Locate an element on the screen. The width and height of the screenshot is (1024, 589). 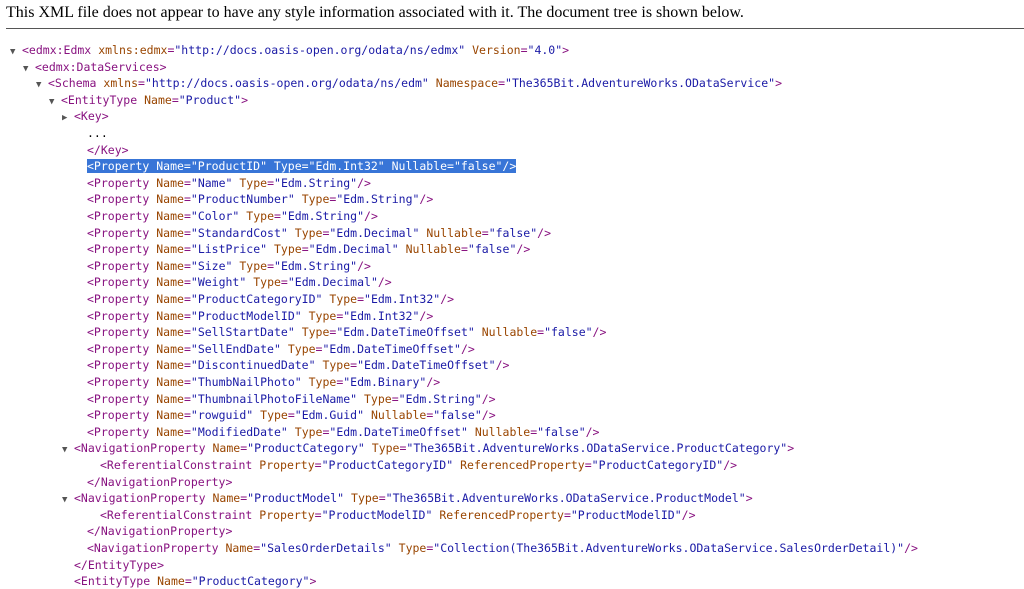
xml-line: </EntityType> is located at coordinates (119, 565).